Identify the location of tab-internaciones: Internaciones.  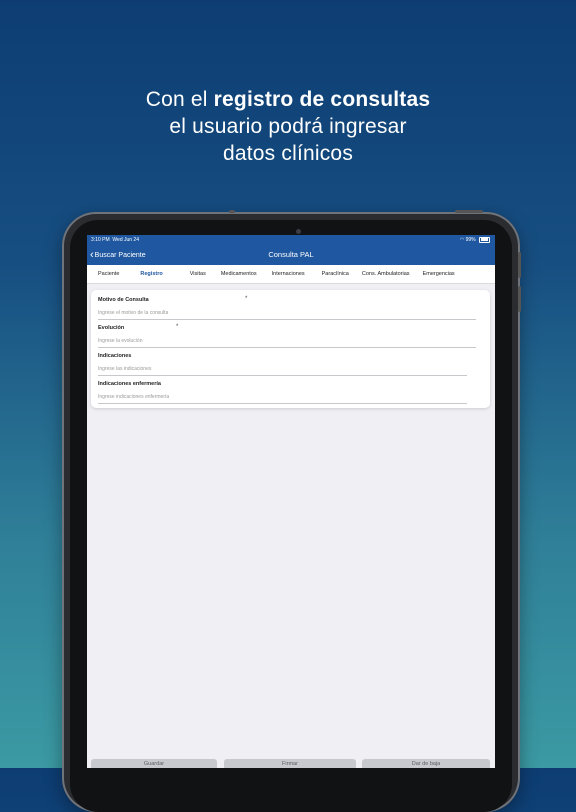
(288, 274).